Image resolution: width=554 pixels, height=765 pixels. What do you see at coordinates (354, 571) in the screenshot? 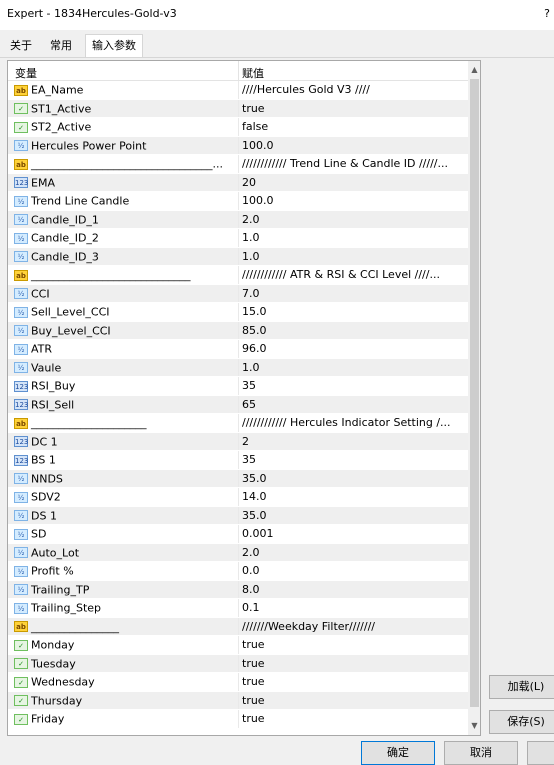
I see `value-cell: 0.0` at bounding box center [354, 571].